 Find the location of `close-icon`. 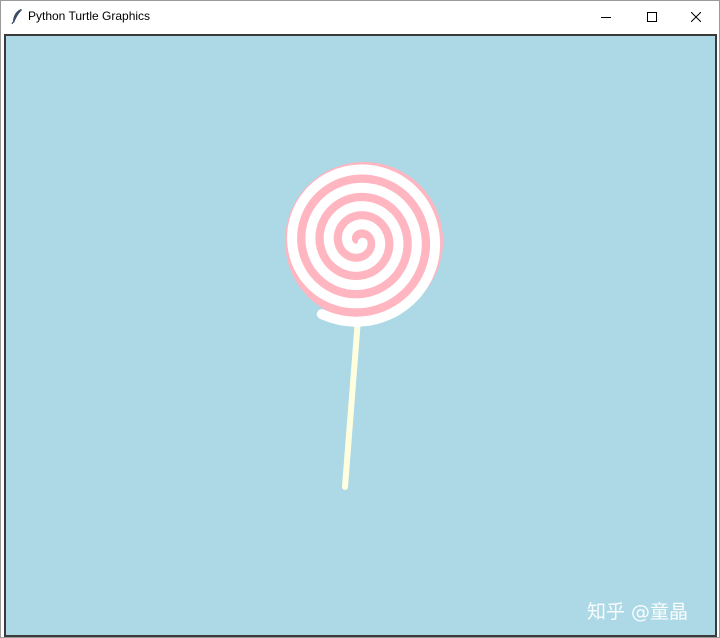

close-icon is located at coordinates (696, 16).